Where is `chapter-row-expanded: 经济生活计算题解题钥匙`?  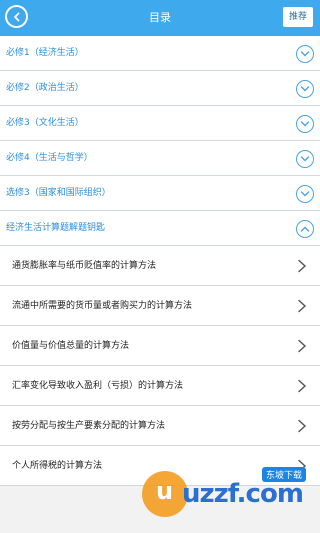
chapter-row-expanded: 经济生活计算题解题钥匙 is located at coordinates (160, 228).